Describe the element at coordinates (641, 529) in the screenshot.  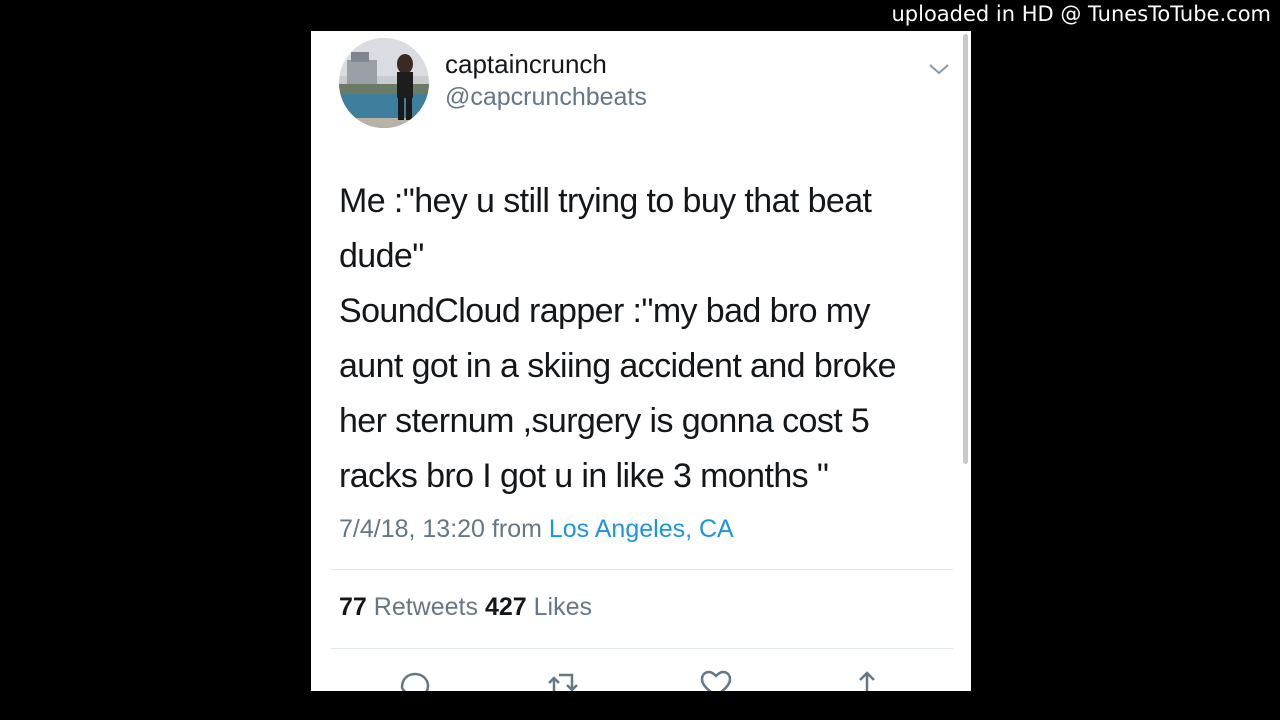
I see `tweet-location-link: Los Angeles, CA` at that location.